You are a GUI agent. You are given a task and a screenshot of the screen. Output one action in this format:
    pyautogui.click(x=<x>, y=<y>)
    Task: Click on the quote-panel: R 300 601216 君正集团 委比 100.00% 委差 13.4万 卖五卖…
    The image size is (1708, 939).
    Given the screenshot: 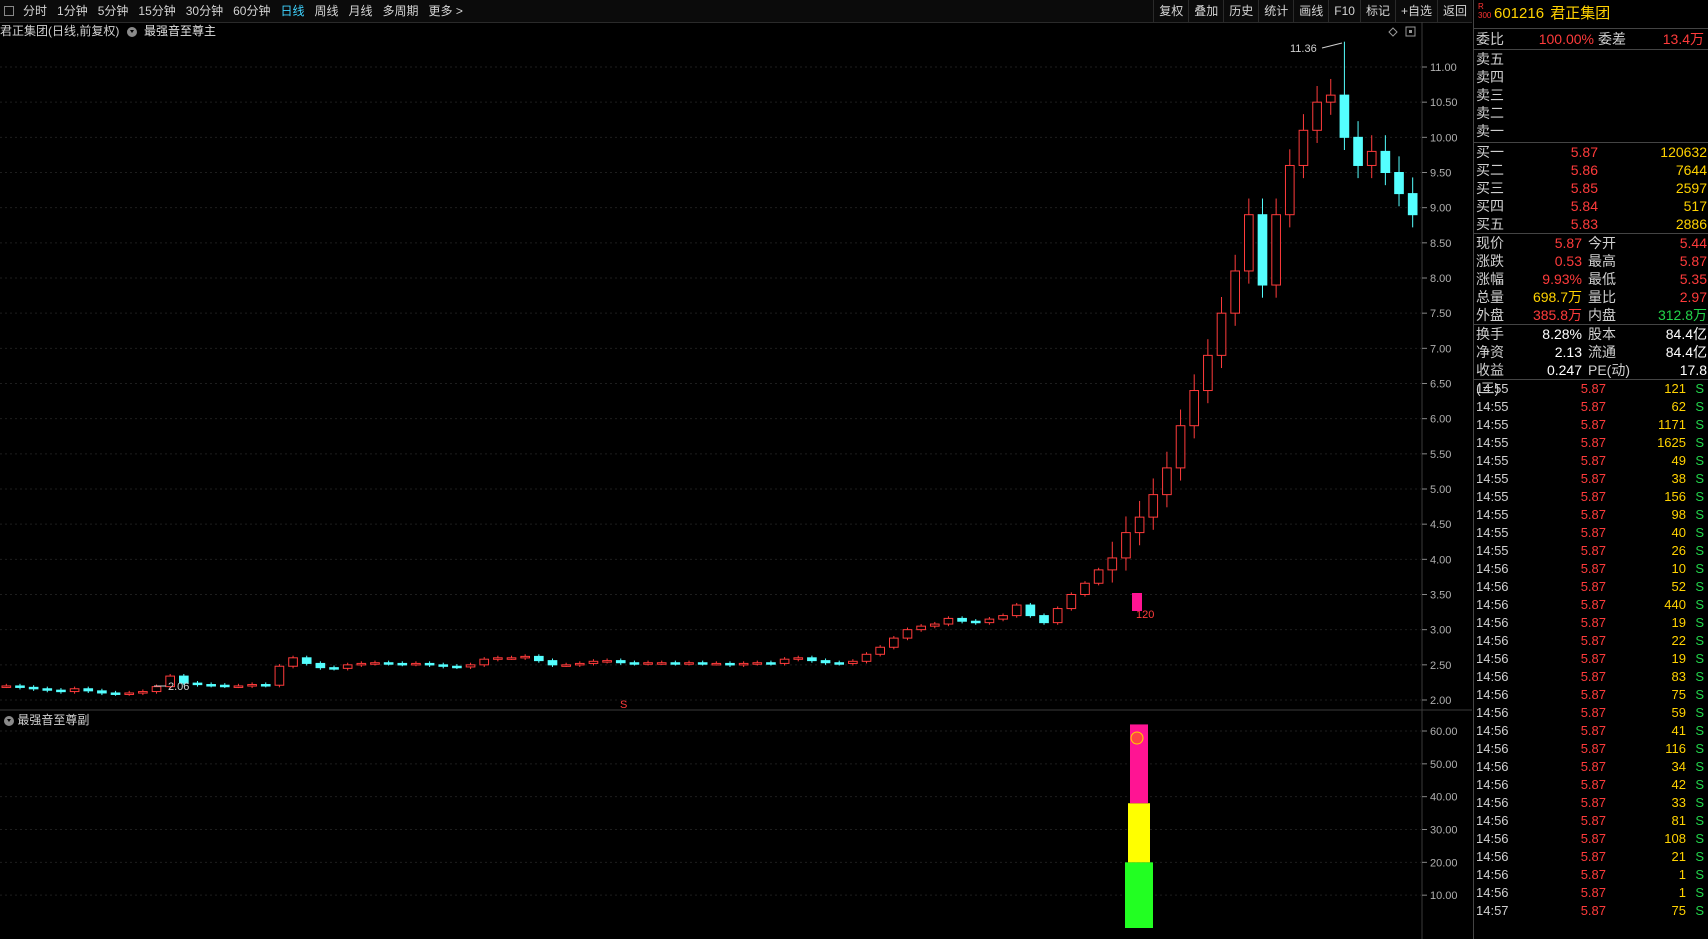 What is the action you would take?
    pyautogui.click(x=1590, y=469)
    